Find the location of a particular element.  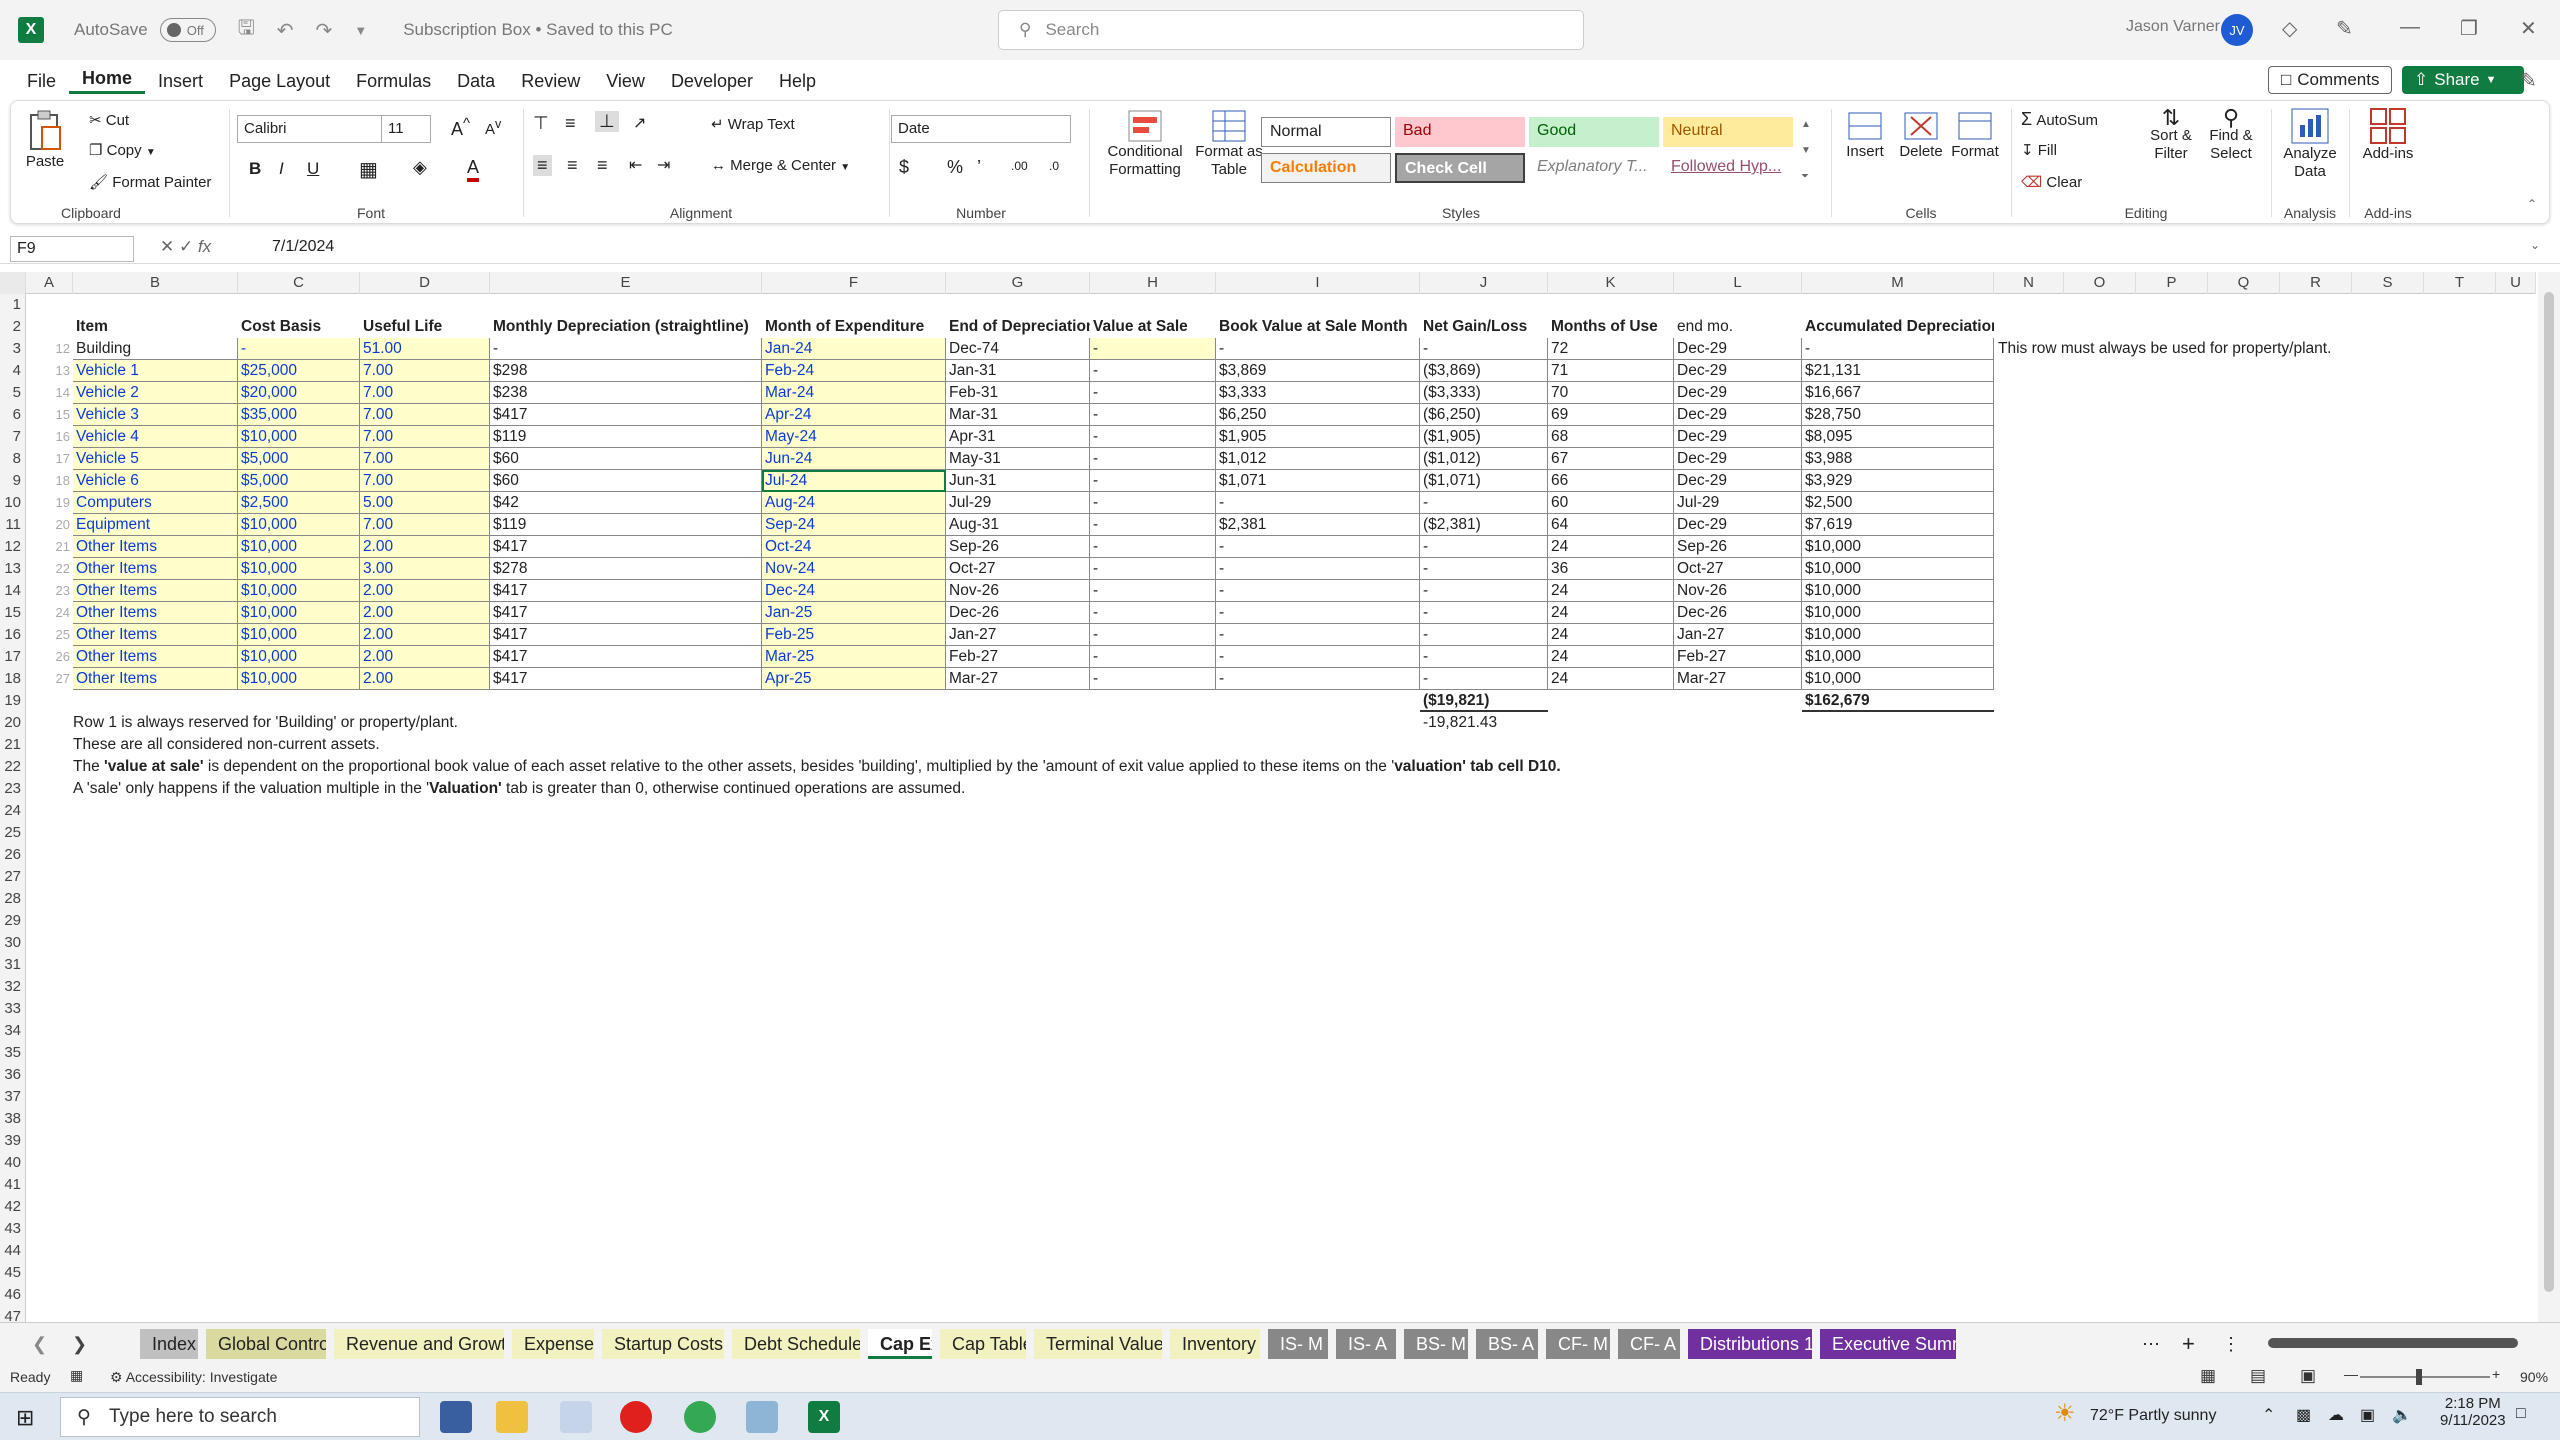

increase-font-icon: A^ is located at coordinates (460, 127).